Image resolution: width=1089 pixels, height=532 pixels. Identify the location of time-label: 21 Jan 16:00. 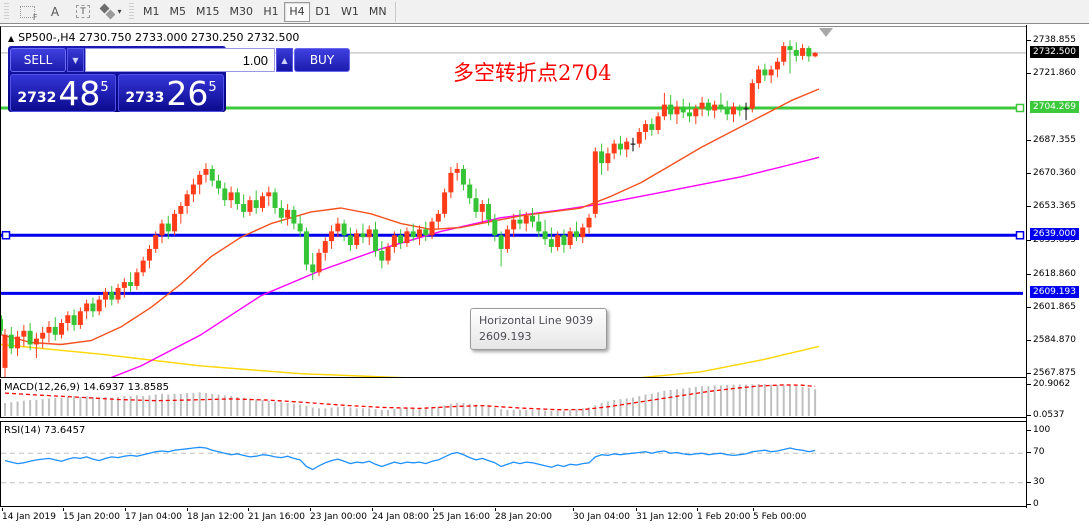
(276, 517).